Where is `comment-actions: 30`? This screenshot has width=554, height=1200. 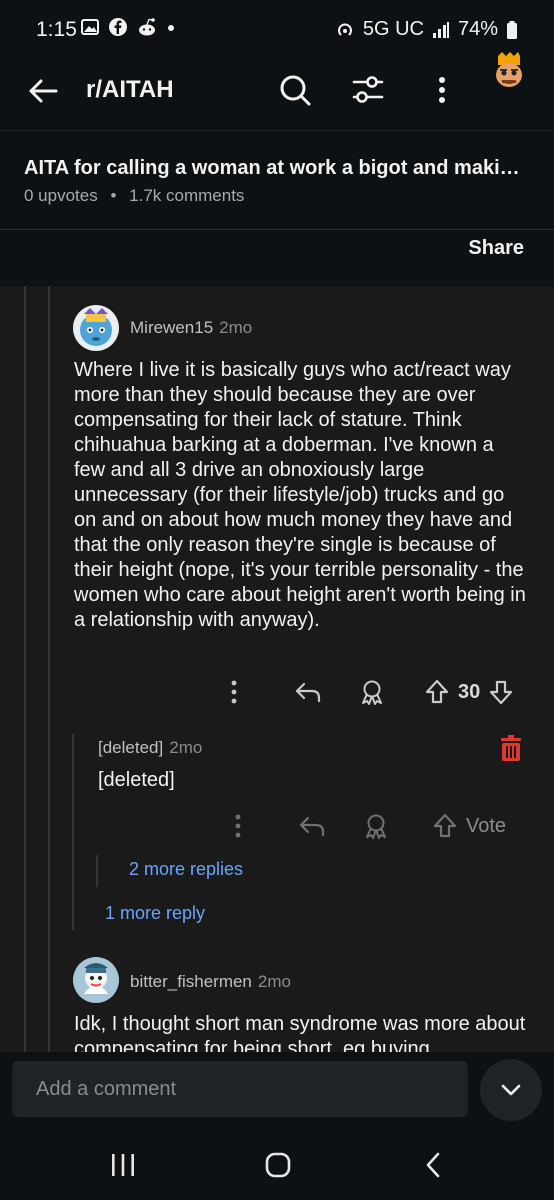
comment-actions: 30 is located at coordinates (368, 692).